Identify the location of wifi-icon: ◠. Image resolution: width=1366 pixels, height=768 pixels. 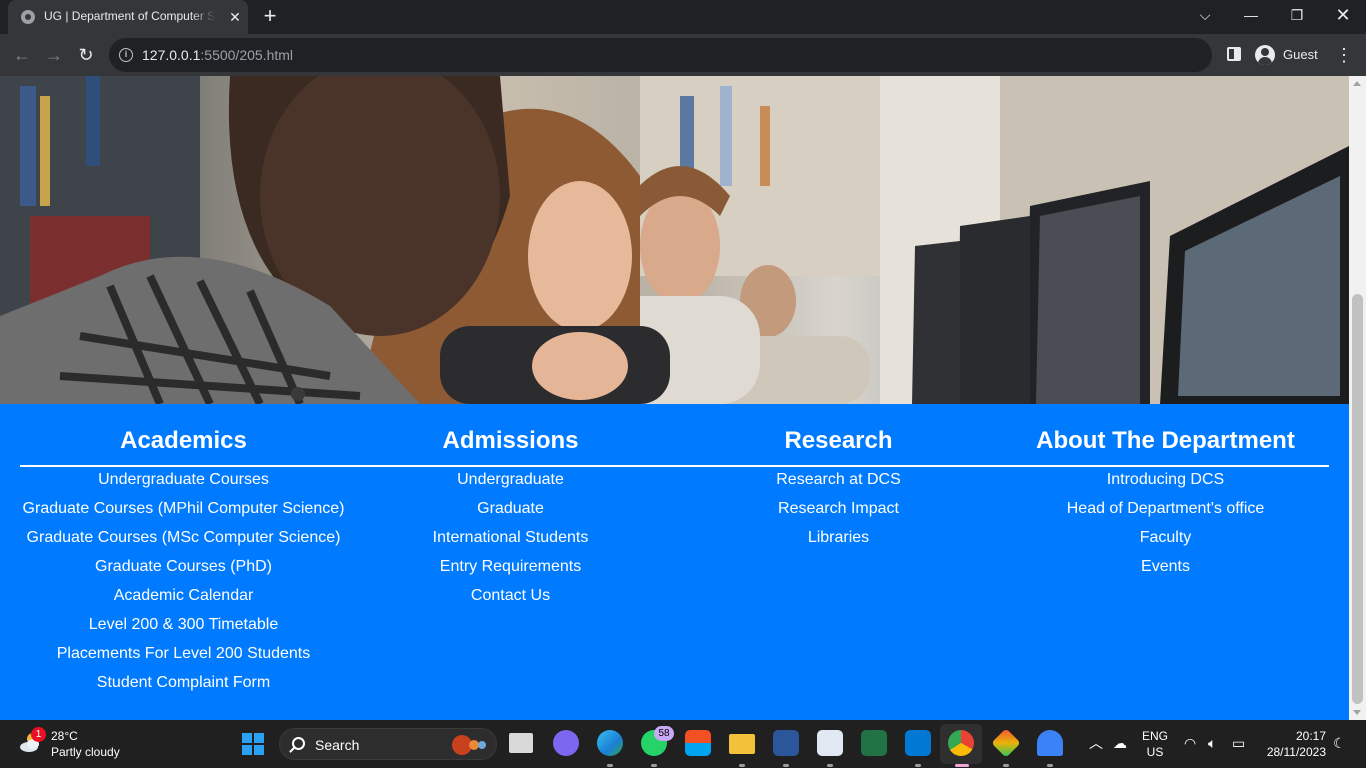
(1190, 743).